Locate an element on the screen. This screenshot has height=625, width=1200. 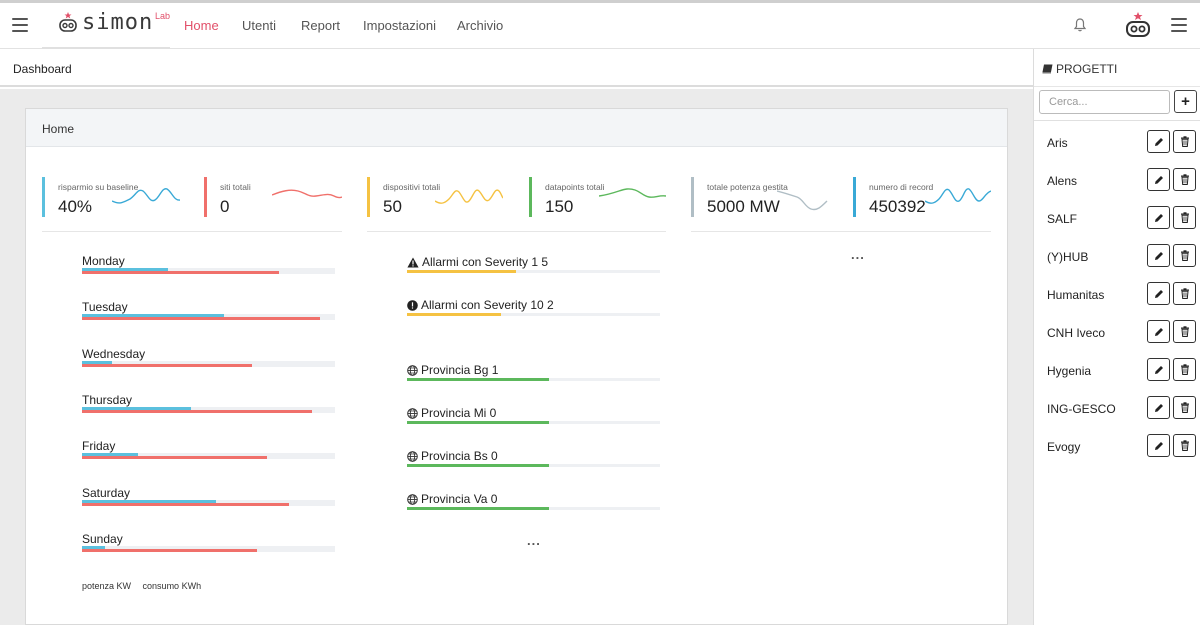
chart-legend: potenza KW consumo KWh is located at coordinates (146, 586).